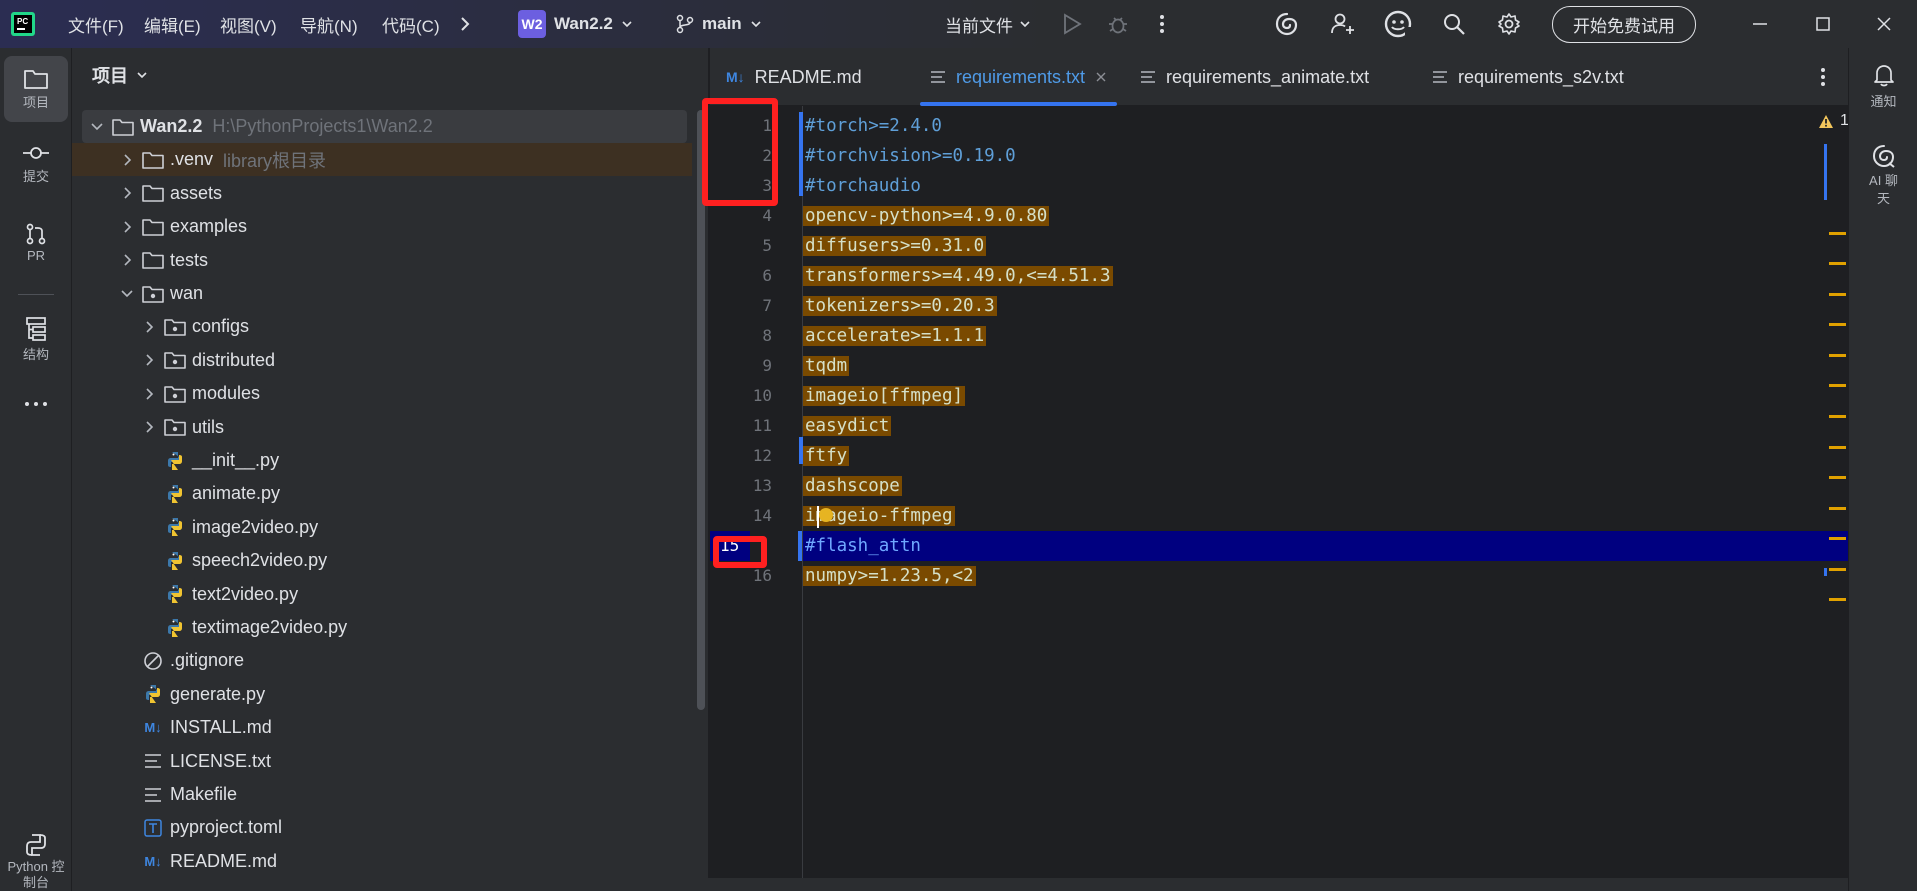 This screenshot has width=1917, height=891. What do you see at coordinates (1326, 156) in the screenshot?
I see `code-line: #torchvision>=0.19.0` at bounding box center [1326, 156].